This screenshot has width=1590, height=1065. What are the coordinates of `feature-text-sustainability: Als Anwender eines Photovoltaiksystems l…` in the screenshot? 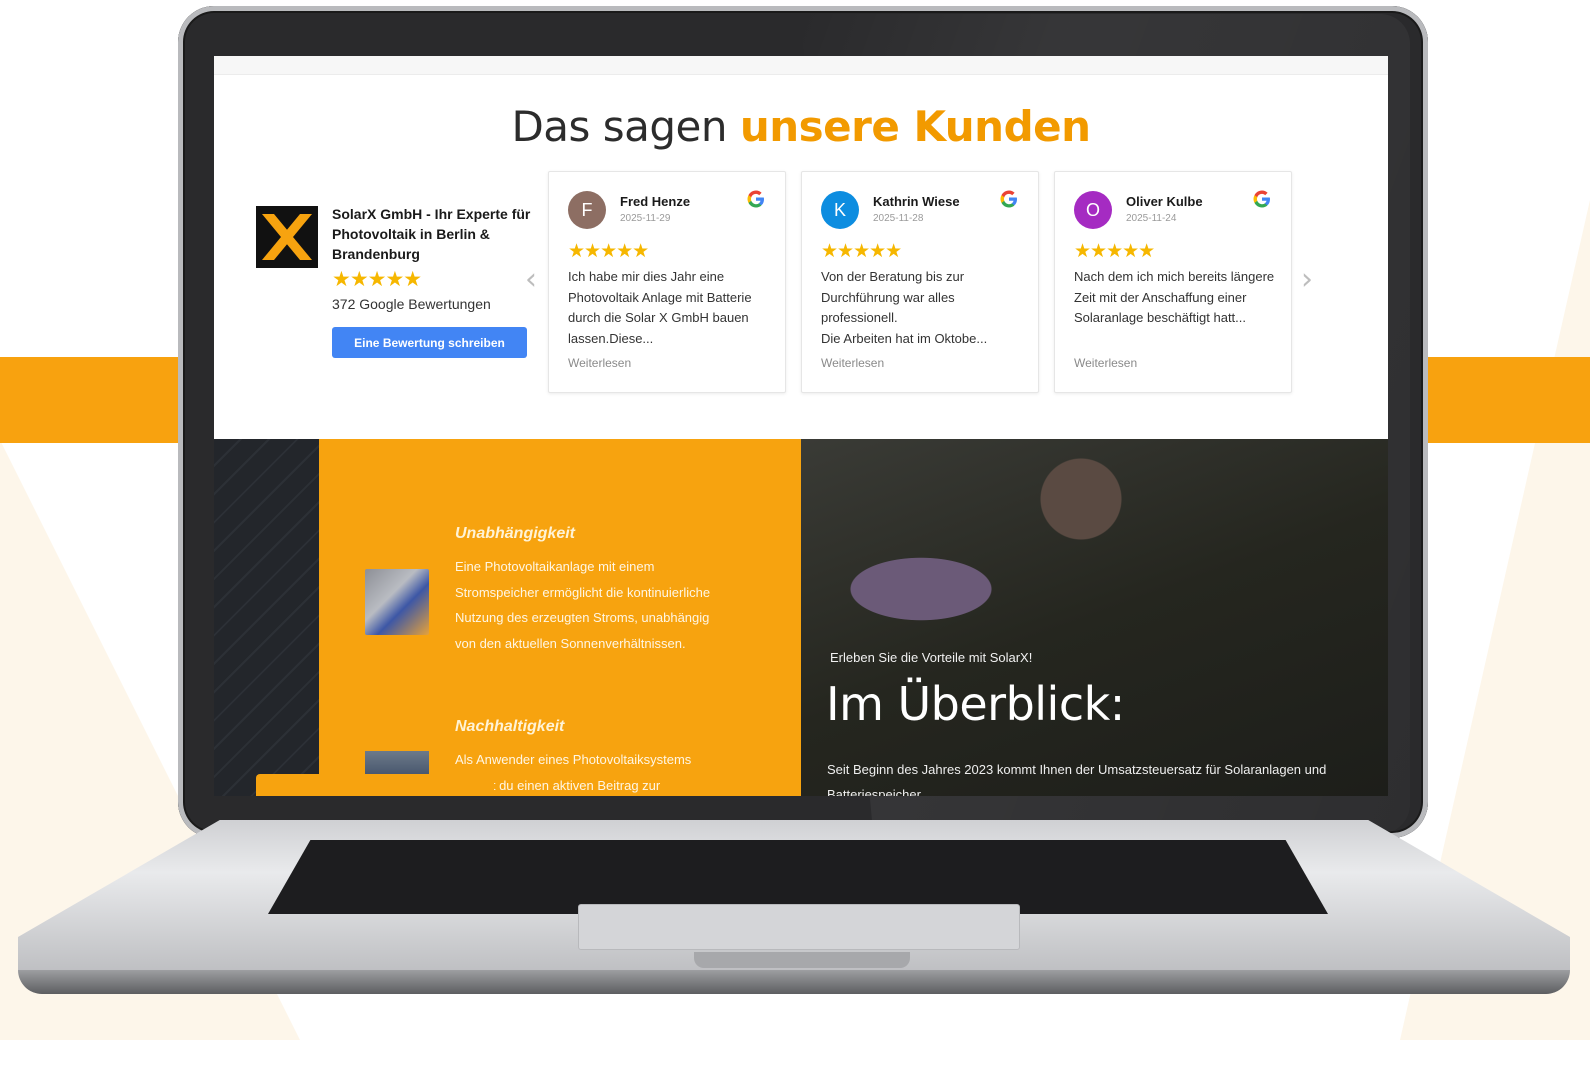 It's located at (573, 772).